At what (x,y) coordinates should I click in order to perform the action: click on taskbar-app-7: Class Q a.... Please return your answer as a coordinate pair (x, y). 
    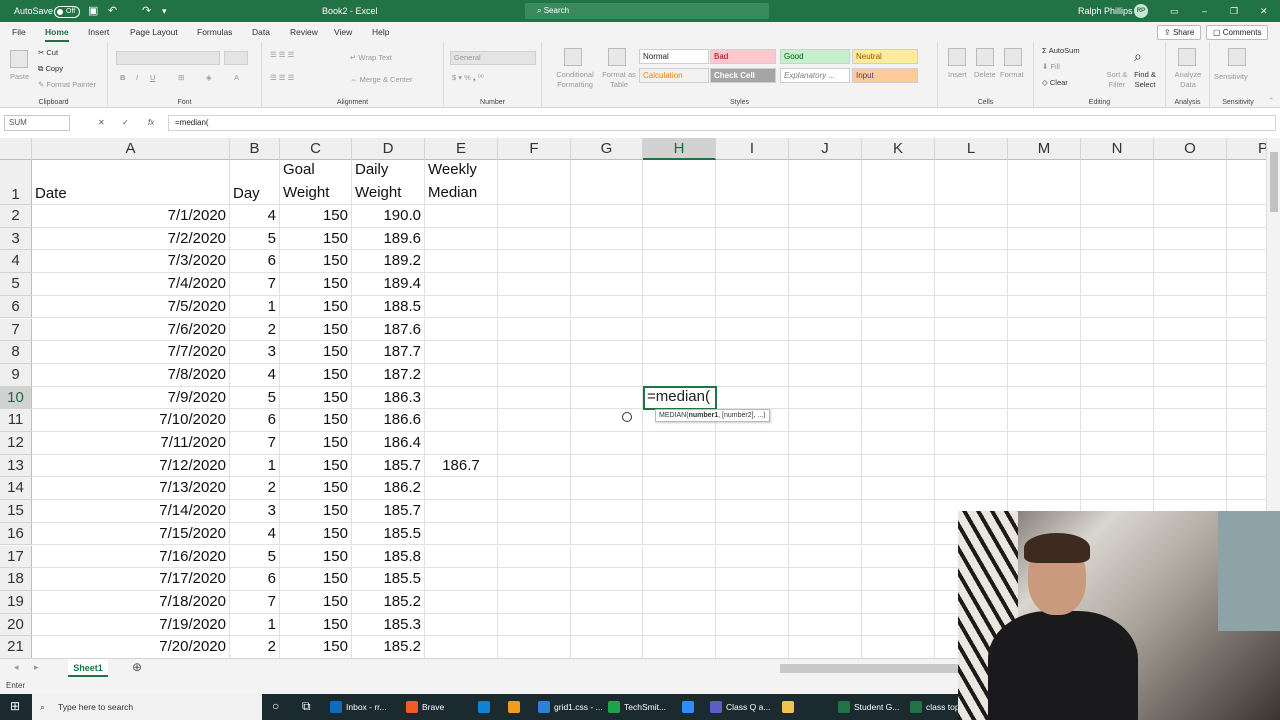
    Looking at the image, I should click on (739, 707).